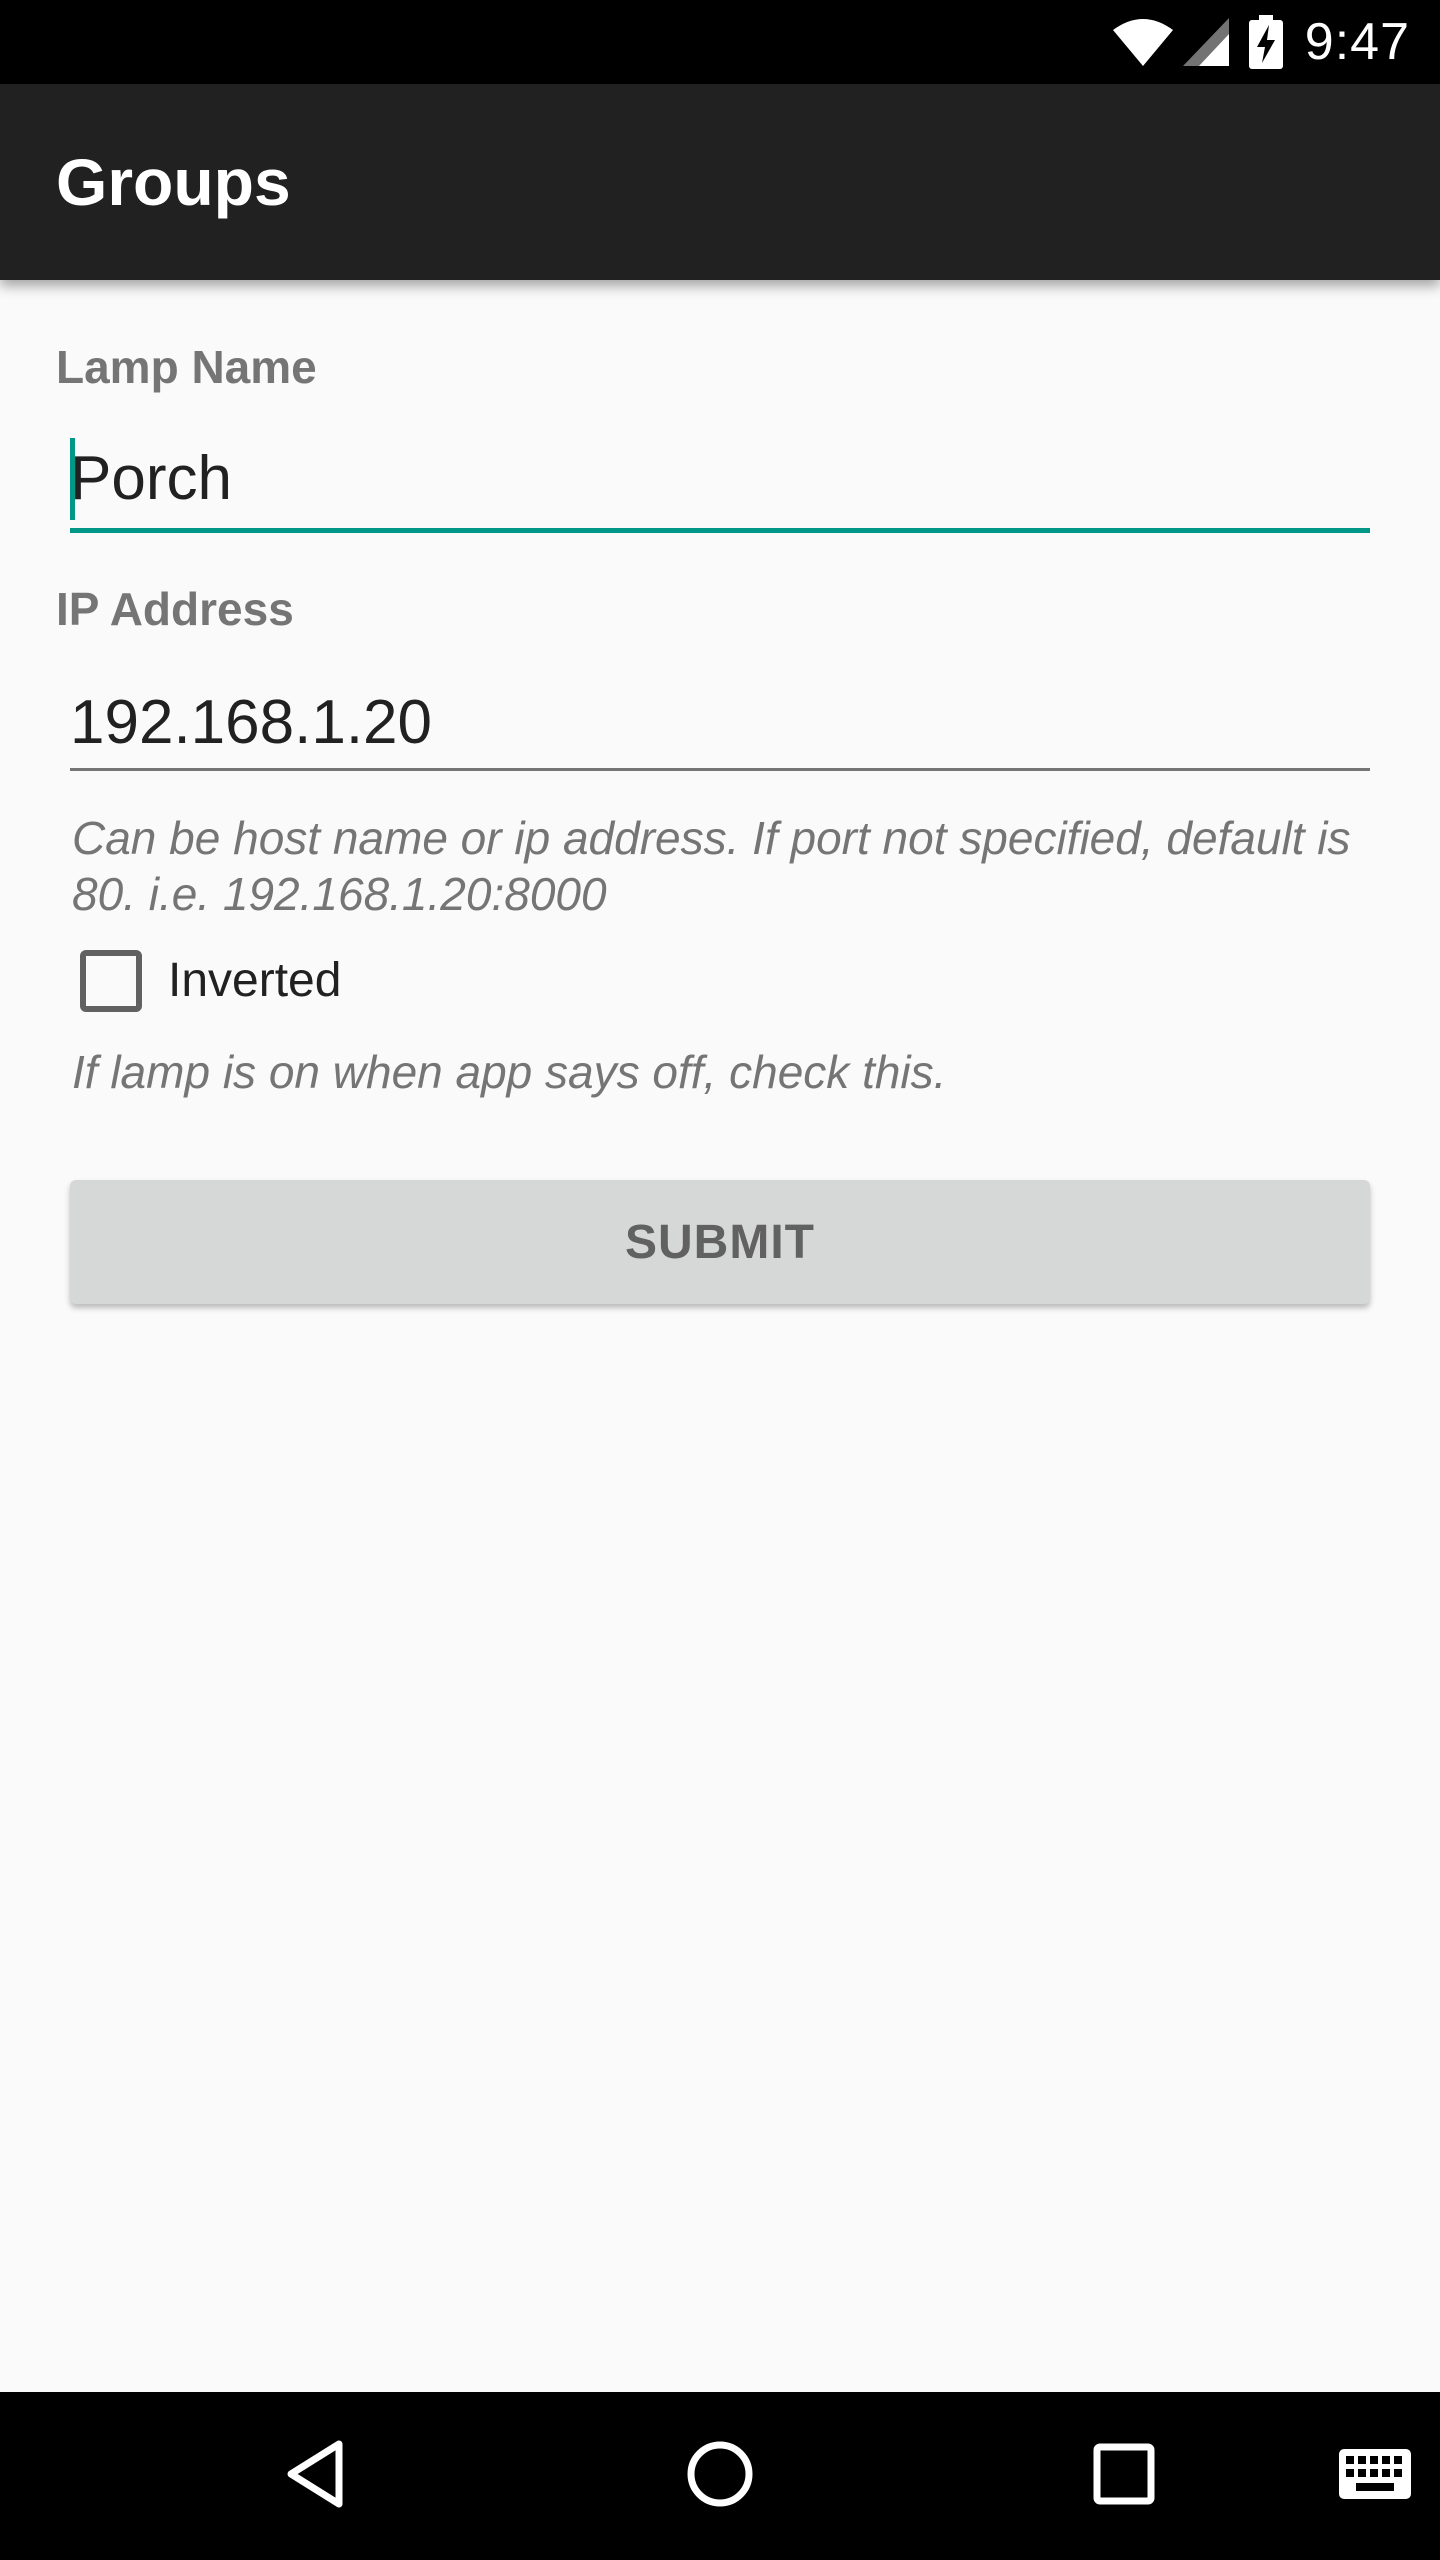 Image resolution: width=1440 pixels, height=2560 pixels. What do you see at coordinates (111, 981) in the screenshot?
I see `inverted-checkbox` at bounding box center [111, 981].